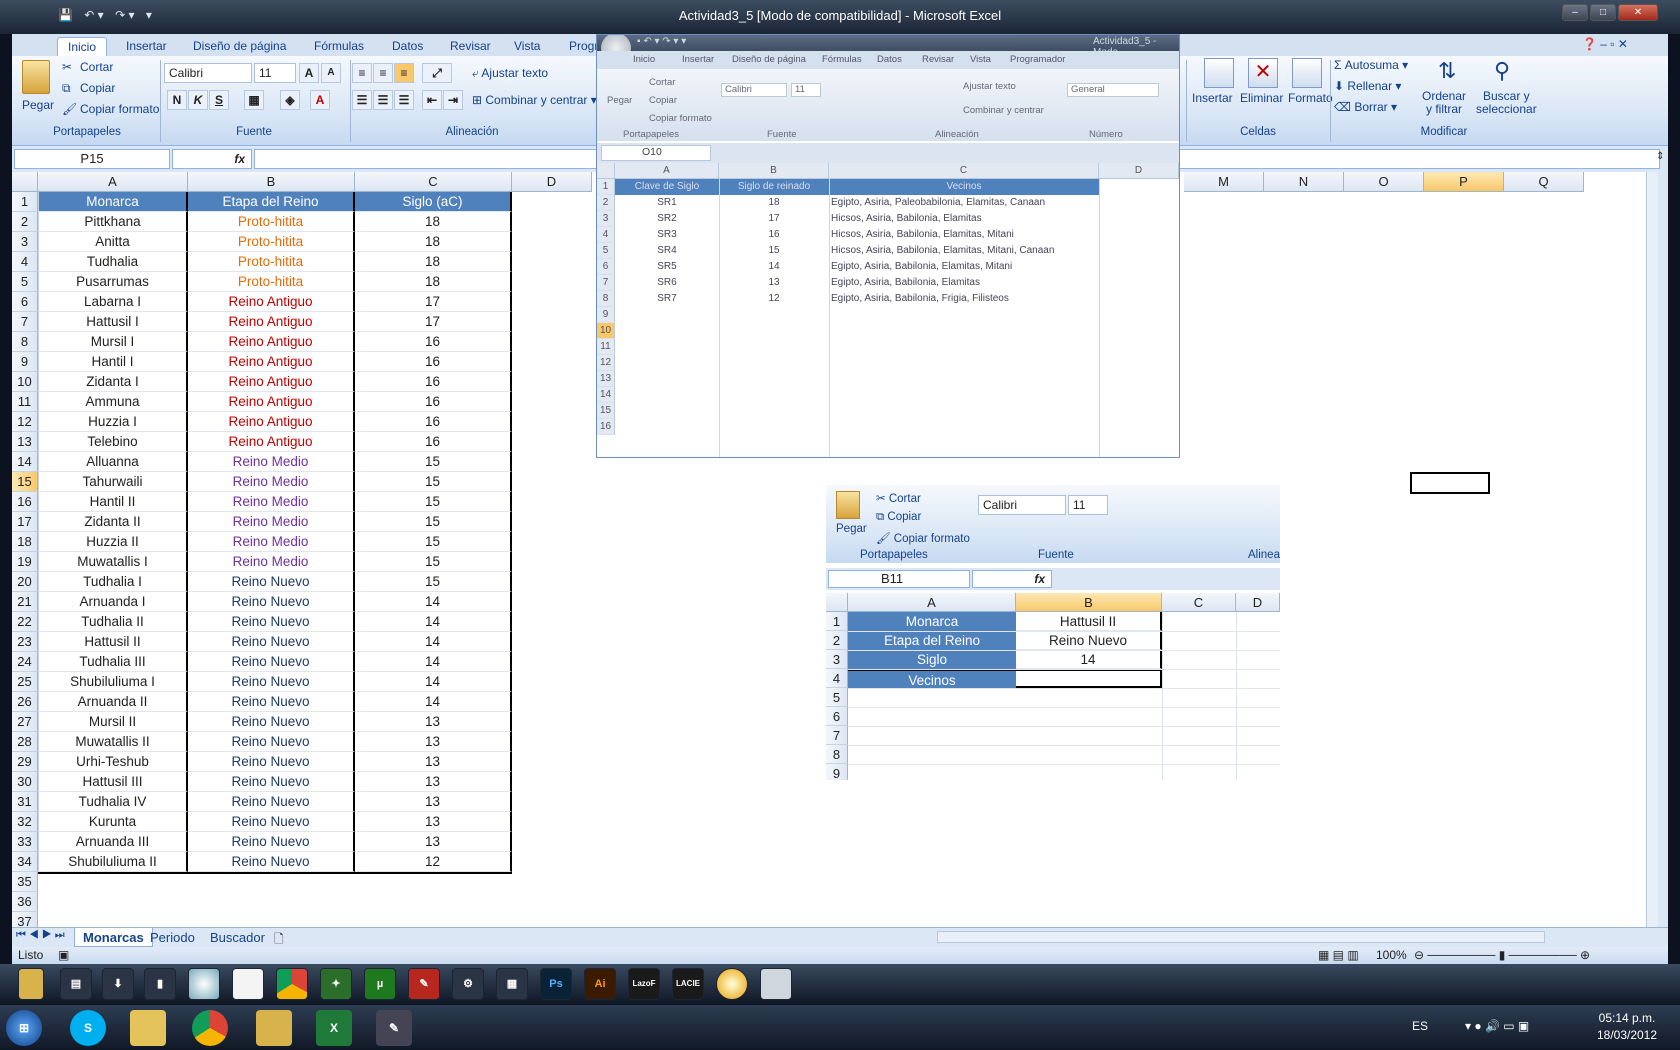 Image resolution: width=1680 pixels, height=1050 pixels. Describe the element at coordinates (25, 362) in the screenshot. I see `row-header: 9` at that location.